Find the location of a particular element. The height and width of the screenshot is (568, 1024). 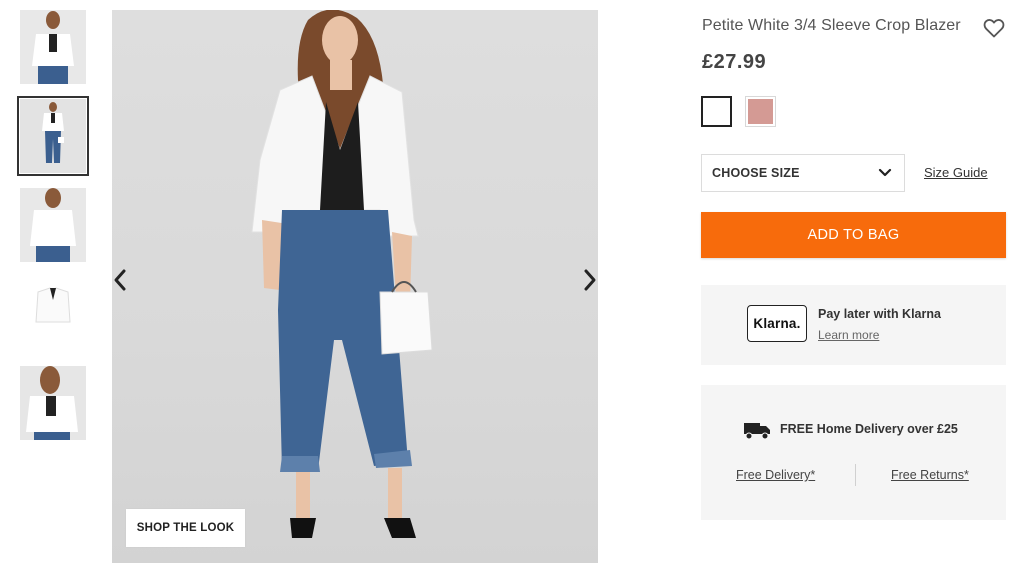

heart-icon is located at coordinates (994, 28).